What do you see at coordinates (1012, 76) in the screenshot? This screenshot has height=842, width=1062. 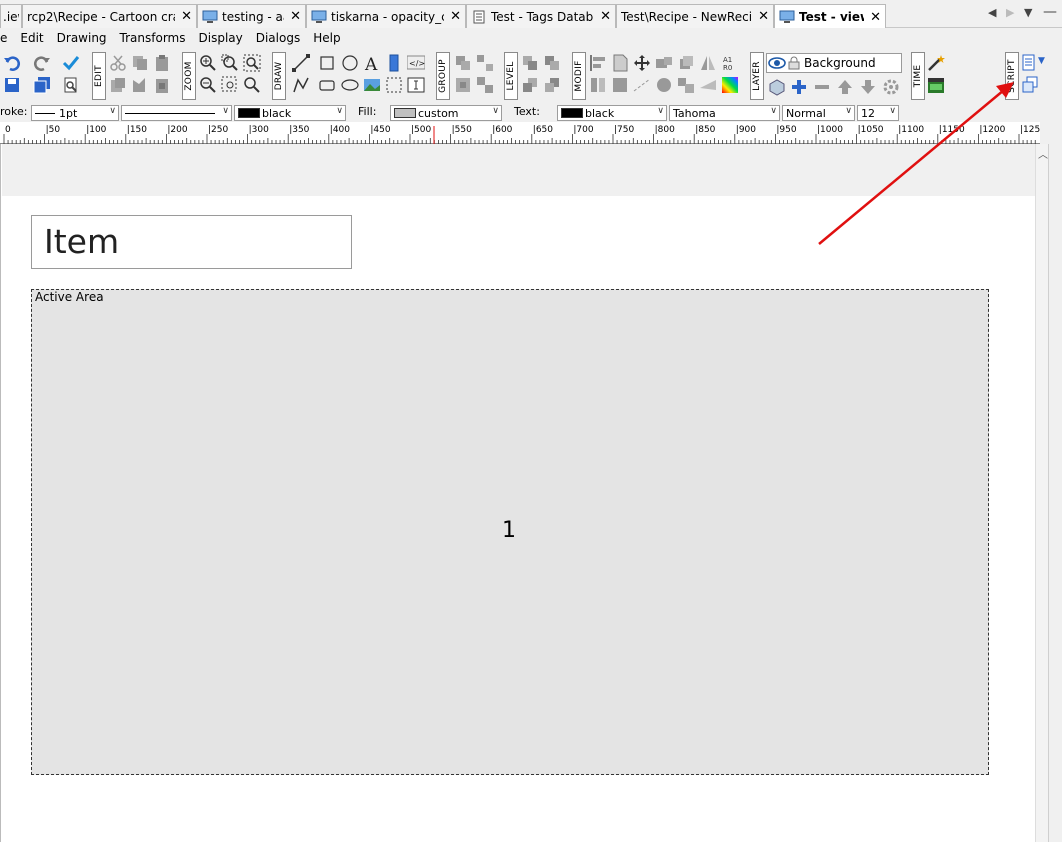 I see `toolbar-group-script: SCRIPT` at bounding box center [1012, 76].